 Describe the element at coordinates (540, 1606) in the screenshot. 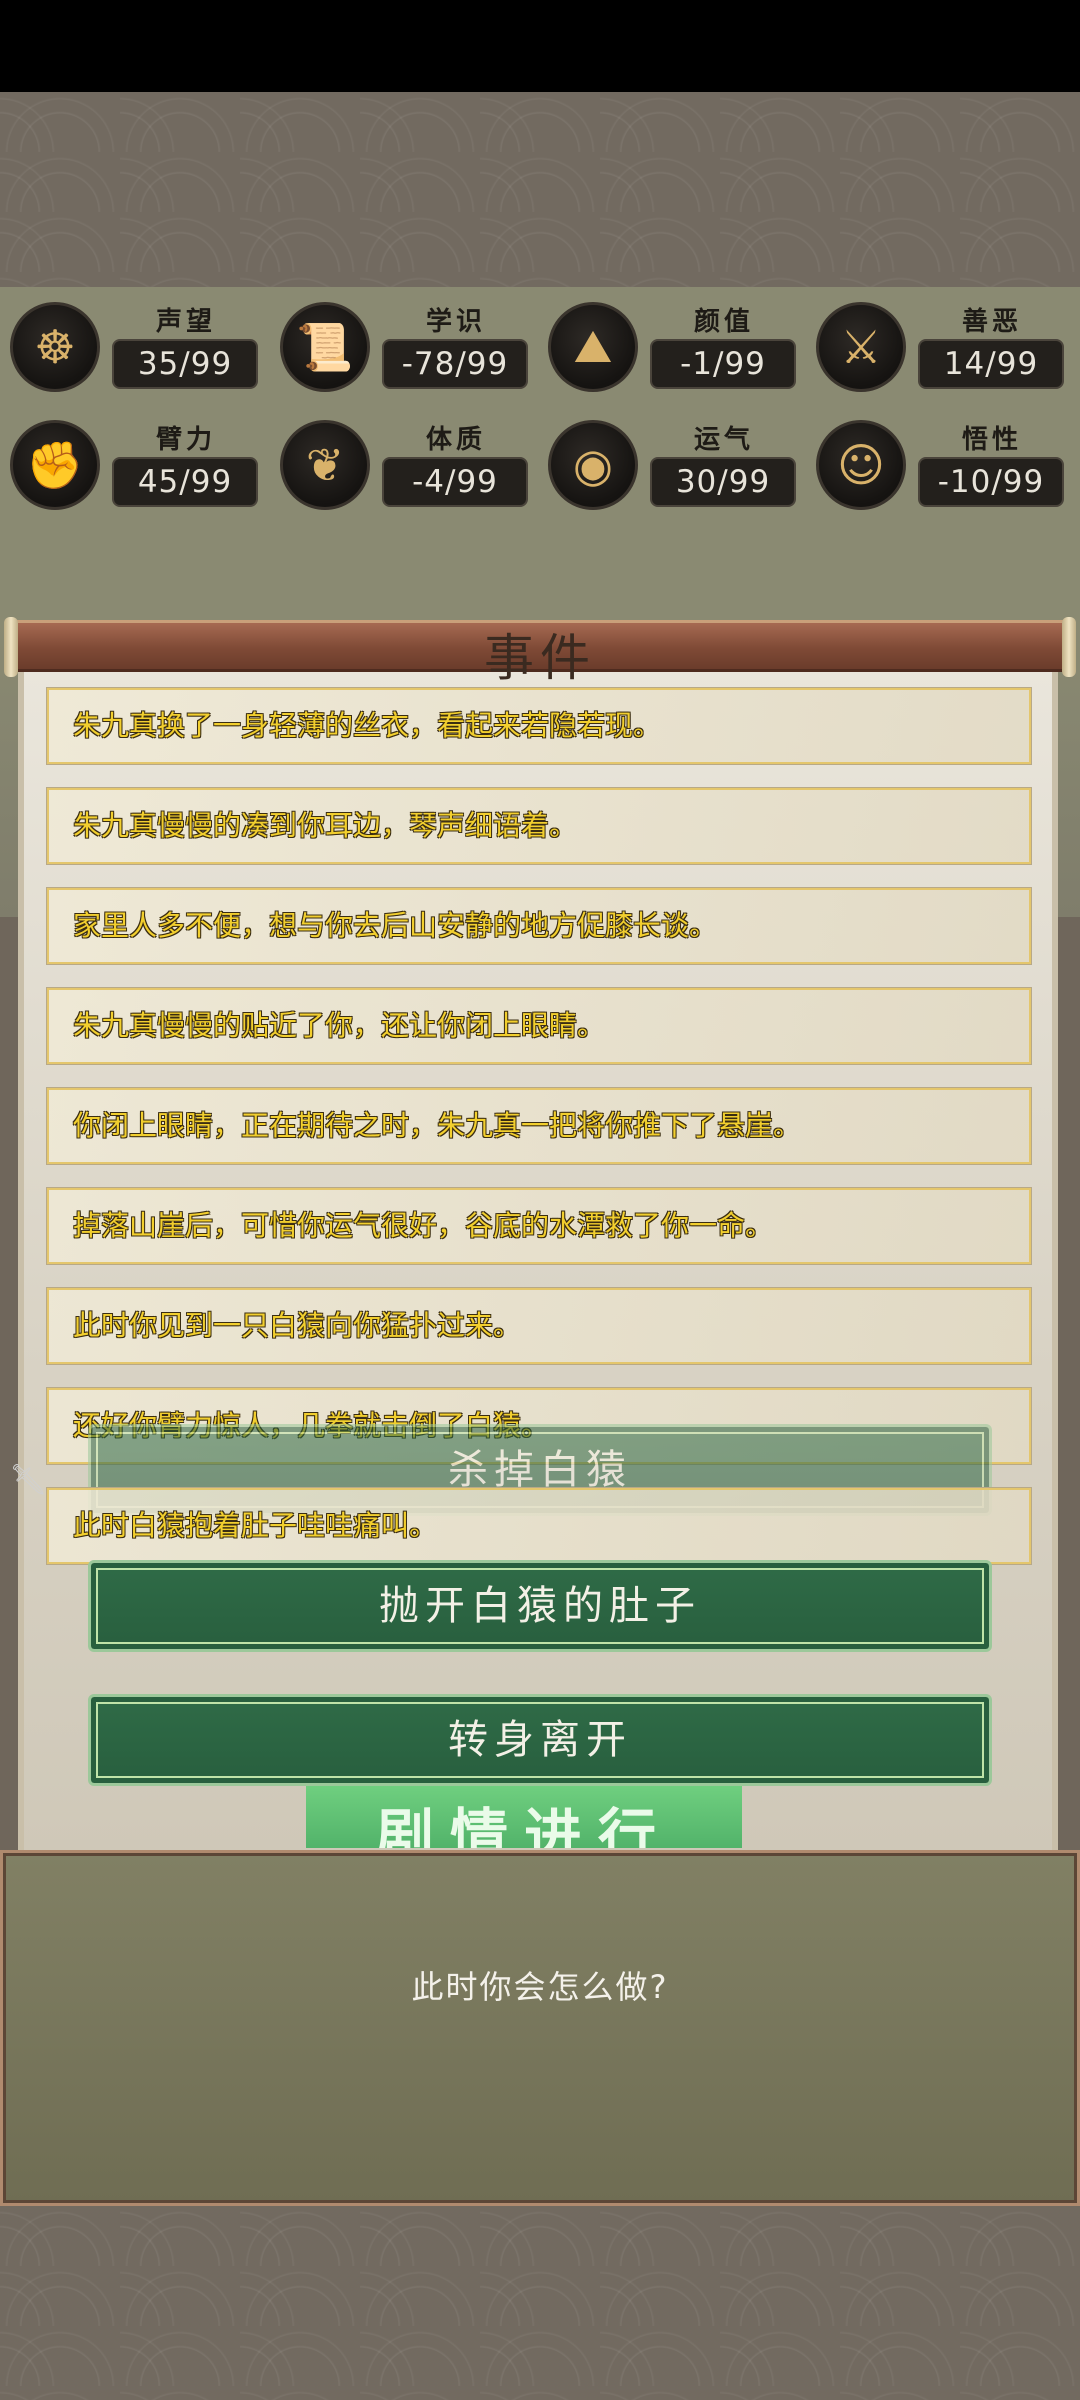

I see `choice-cut-belly-button: 抛开白猿的肚子` at that location.